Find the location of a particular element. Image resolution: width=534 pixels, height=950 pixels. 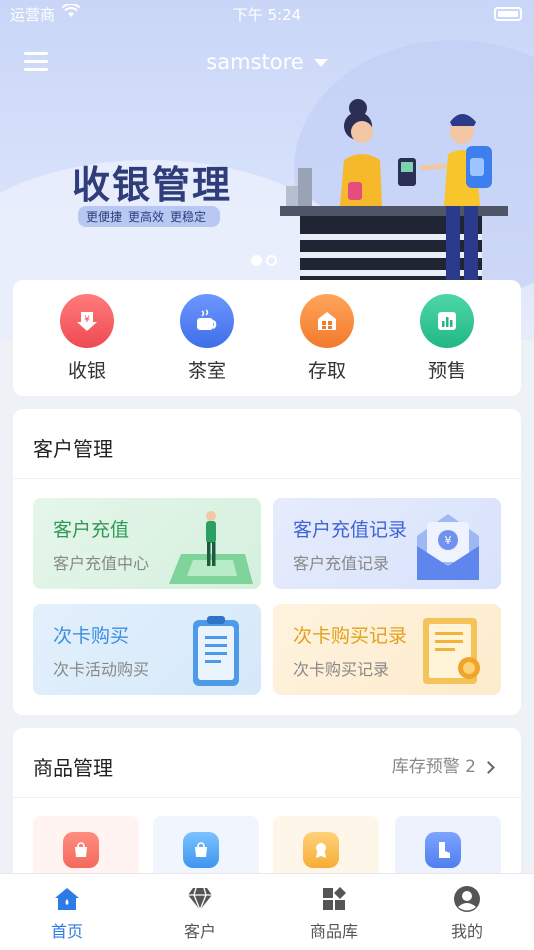

tile-recharge-records: 客户充值记录 客户充值记录 ¥ is located at coordinates (387, 543).